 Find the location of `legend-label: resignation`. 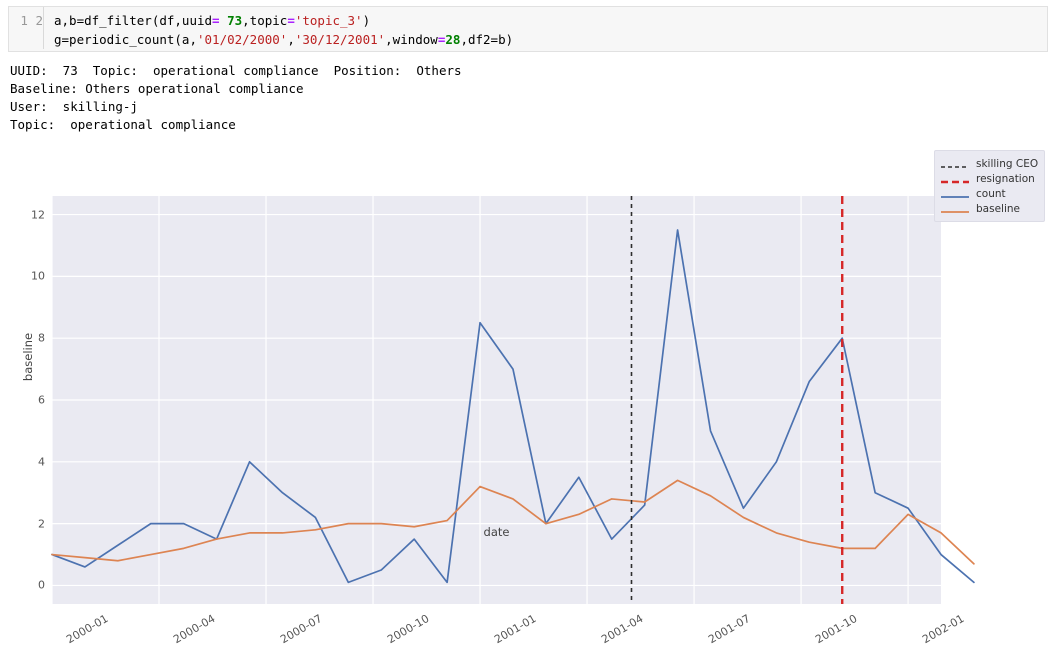

legend-label: resignation is located at coordinates (1005, 178).